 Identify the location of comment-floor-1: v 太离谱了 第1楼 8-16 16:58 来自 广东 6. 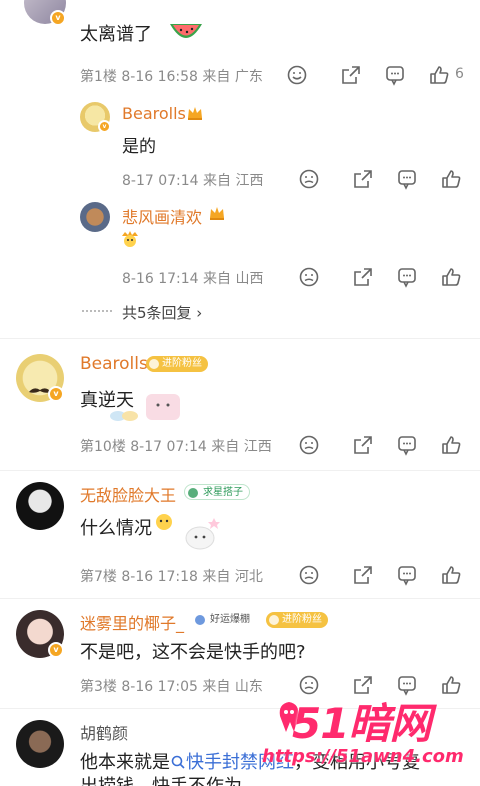
(240, 46).